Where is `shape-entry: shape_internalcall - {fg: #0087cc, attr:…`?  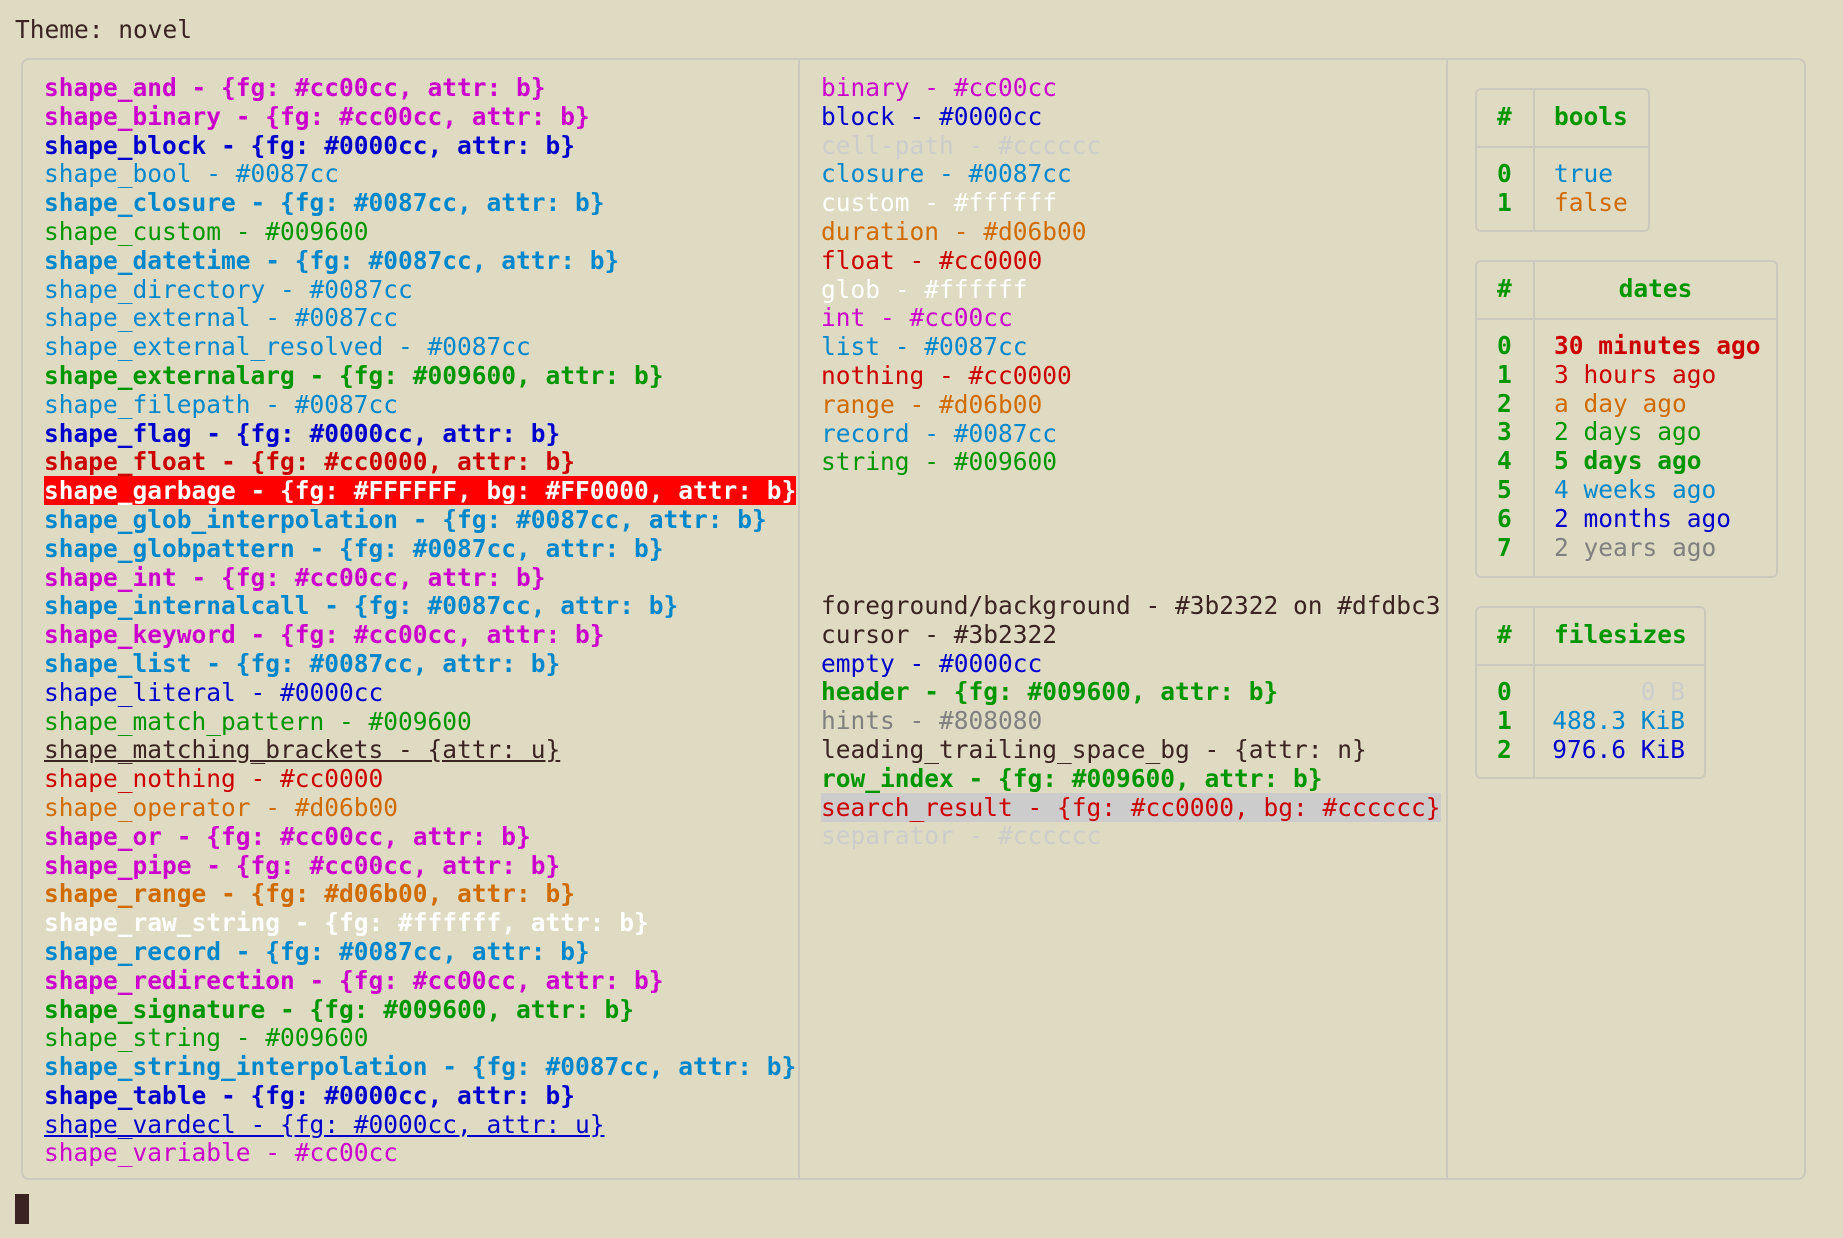 shape-entry: shape_internalcall - {fg: #0087cc, attr:… is located at coordinates (361, 606).